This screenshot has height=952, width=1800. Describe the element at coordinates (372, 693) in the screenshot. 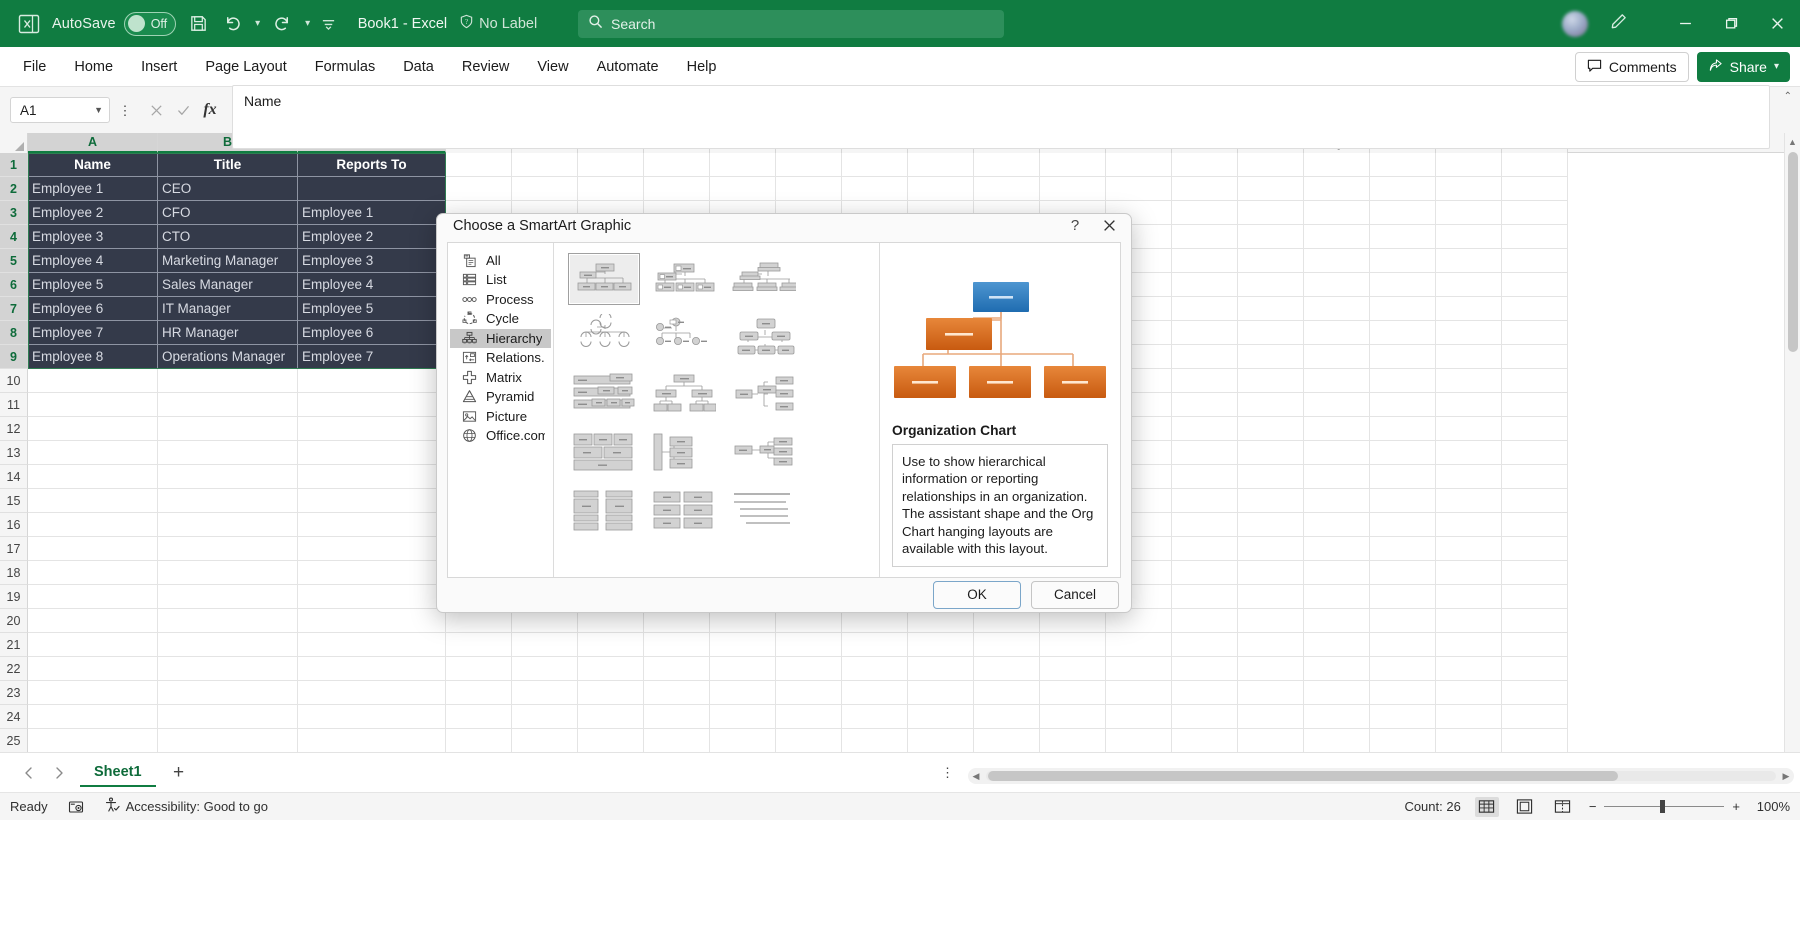

I see `cell-C23` at that location.